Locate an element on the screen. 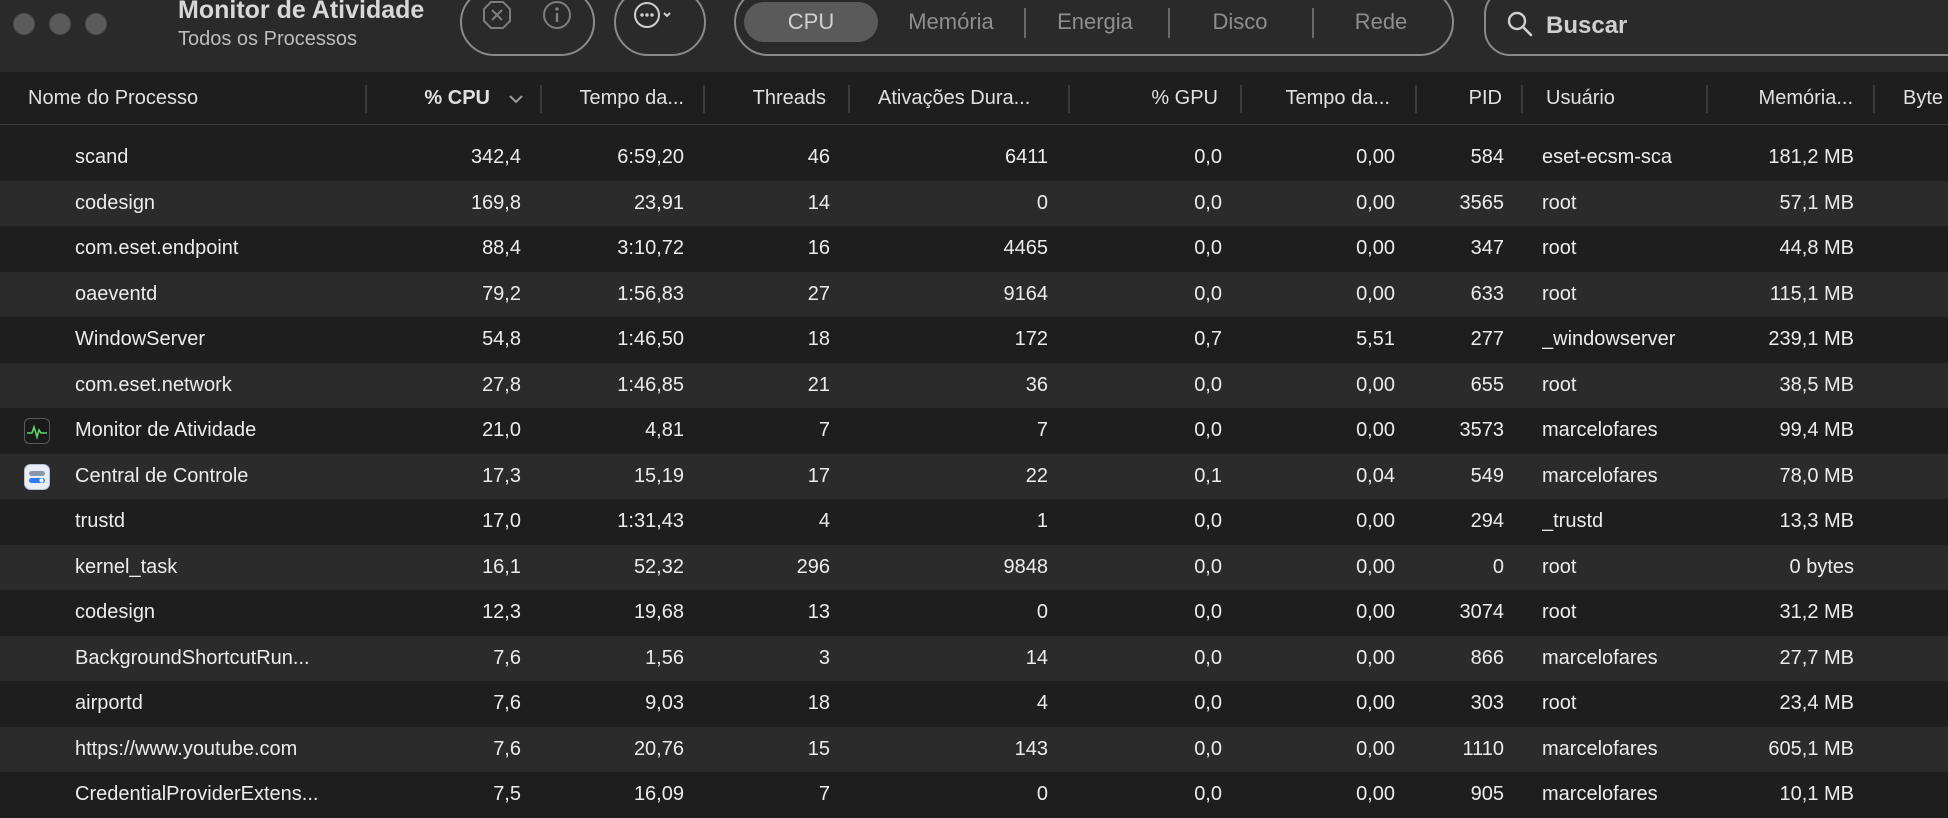  column-header-cpu: % CPU is located at coordinates (435, 98).